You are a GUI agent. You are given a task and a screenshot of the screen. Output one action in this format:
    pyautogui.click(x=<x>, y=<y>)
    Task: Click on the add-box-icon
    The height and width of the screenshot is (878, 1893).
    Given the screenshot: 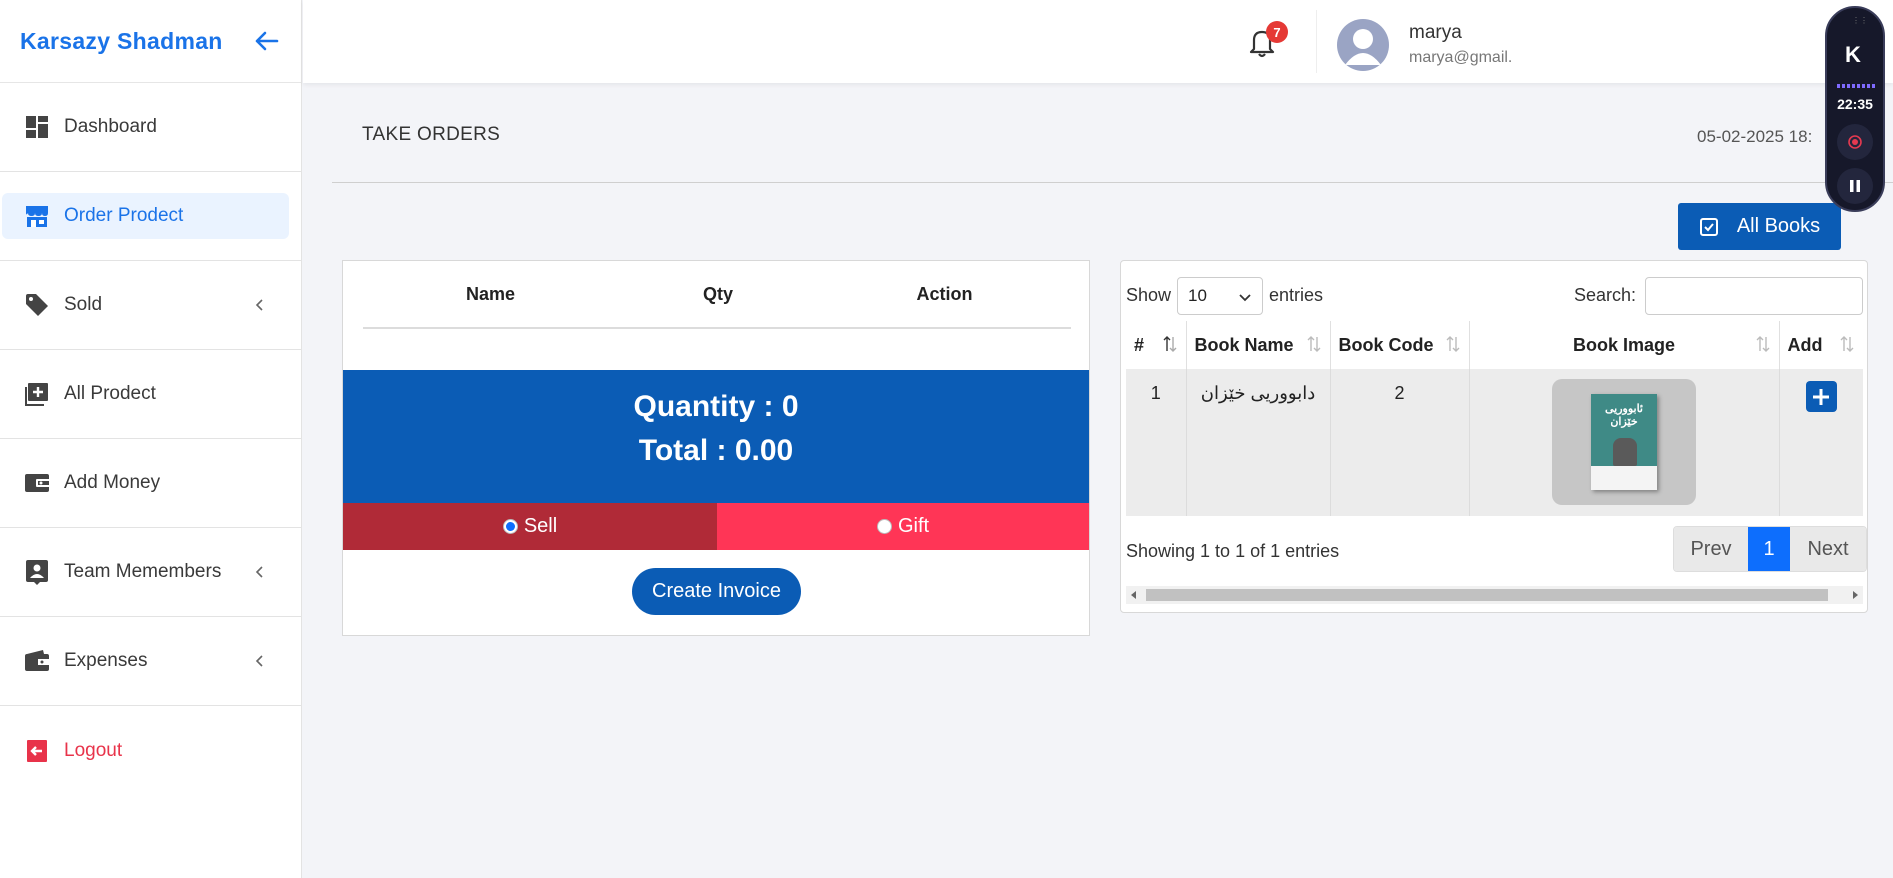 What is the action you would take?
    pyautogui.click(x=37, y=394)
    